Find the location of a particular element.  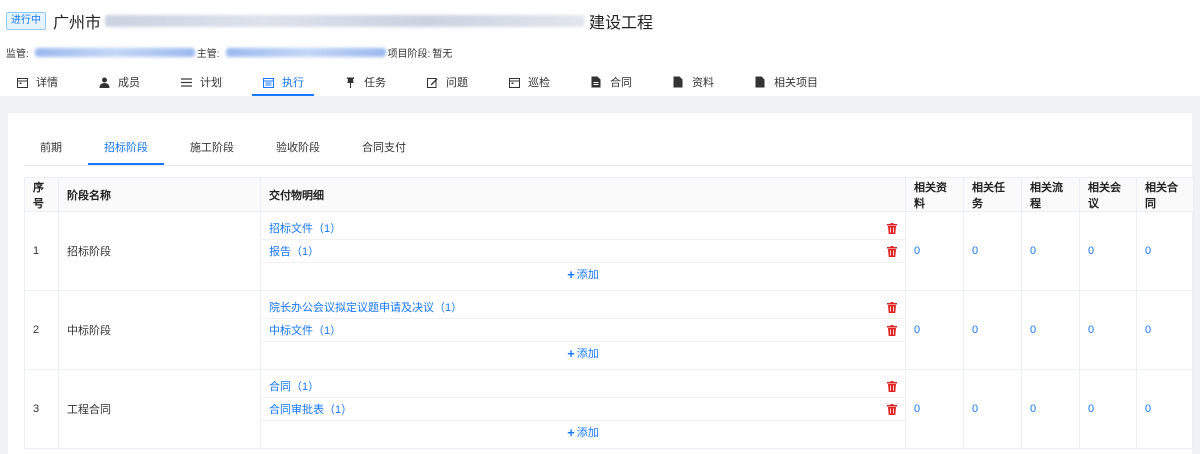

deliverable-link: 招标文件（1） is located at coordinates (305, 228).